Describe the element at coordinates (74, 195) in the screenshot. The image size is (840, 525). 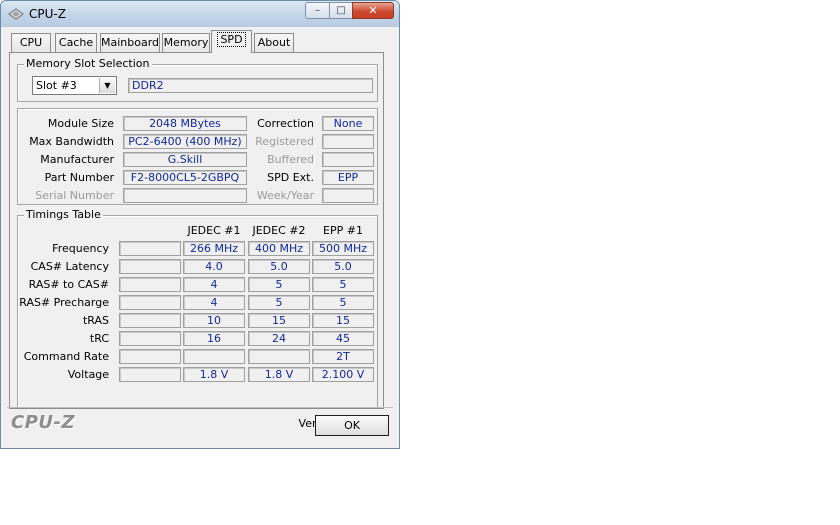
I see `serial-number-label: Serial Number` at that location.